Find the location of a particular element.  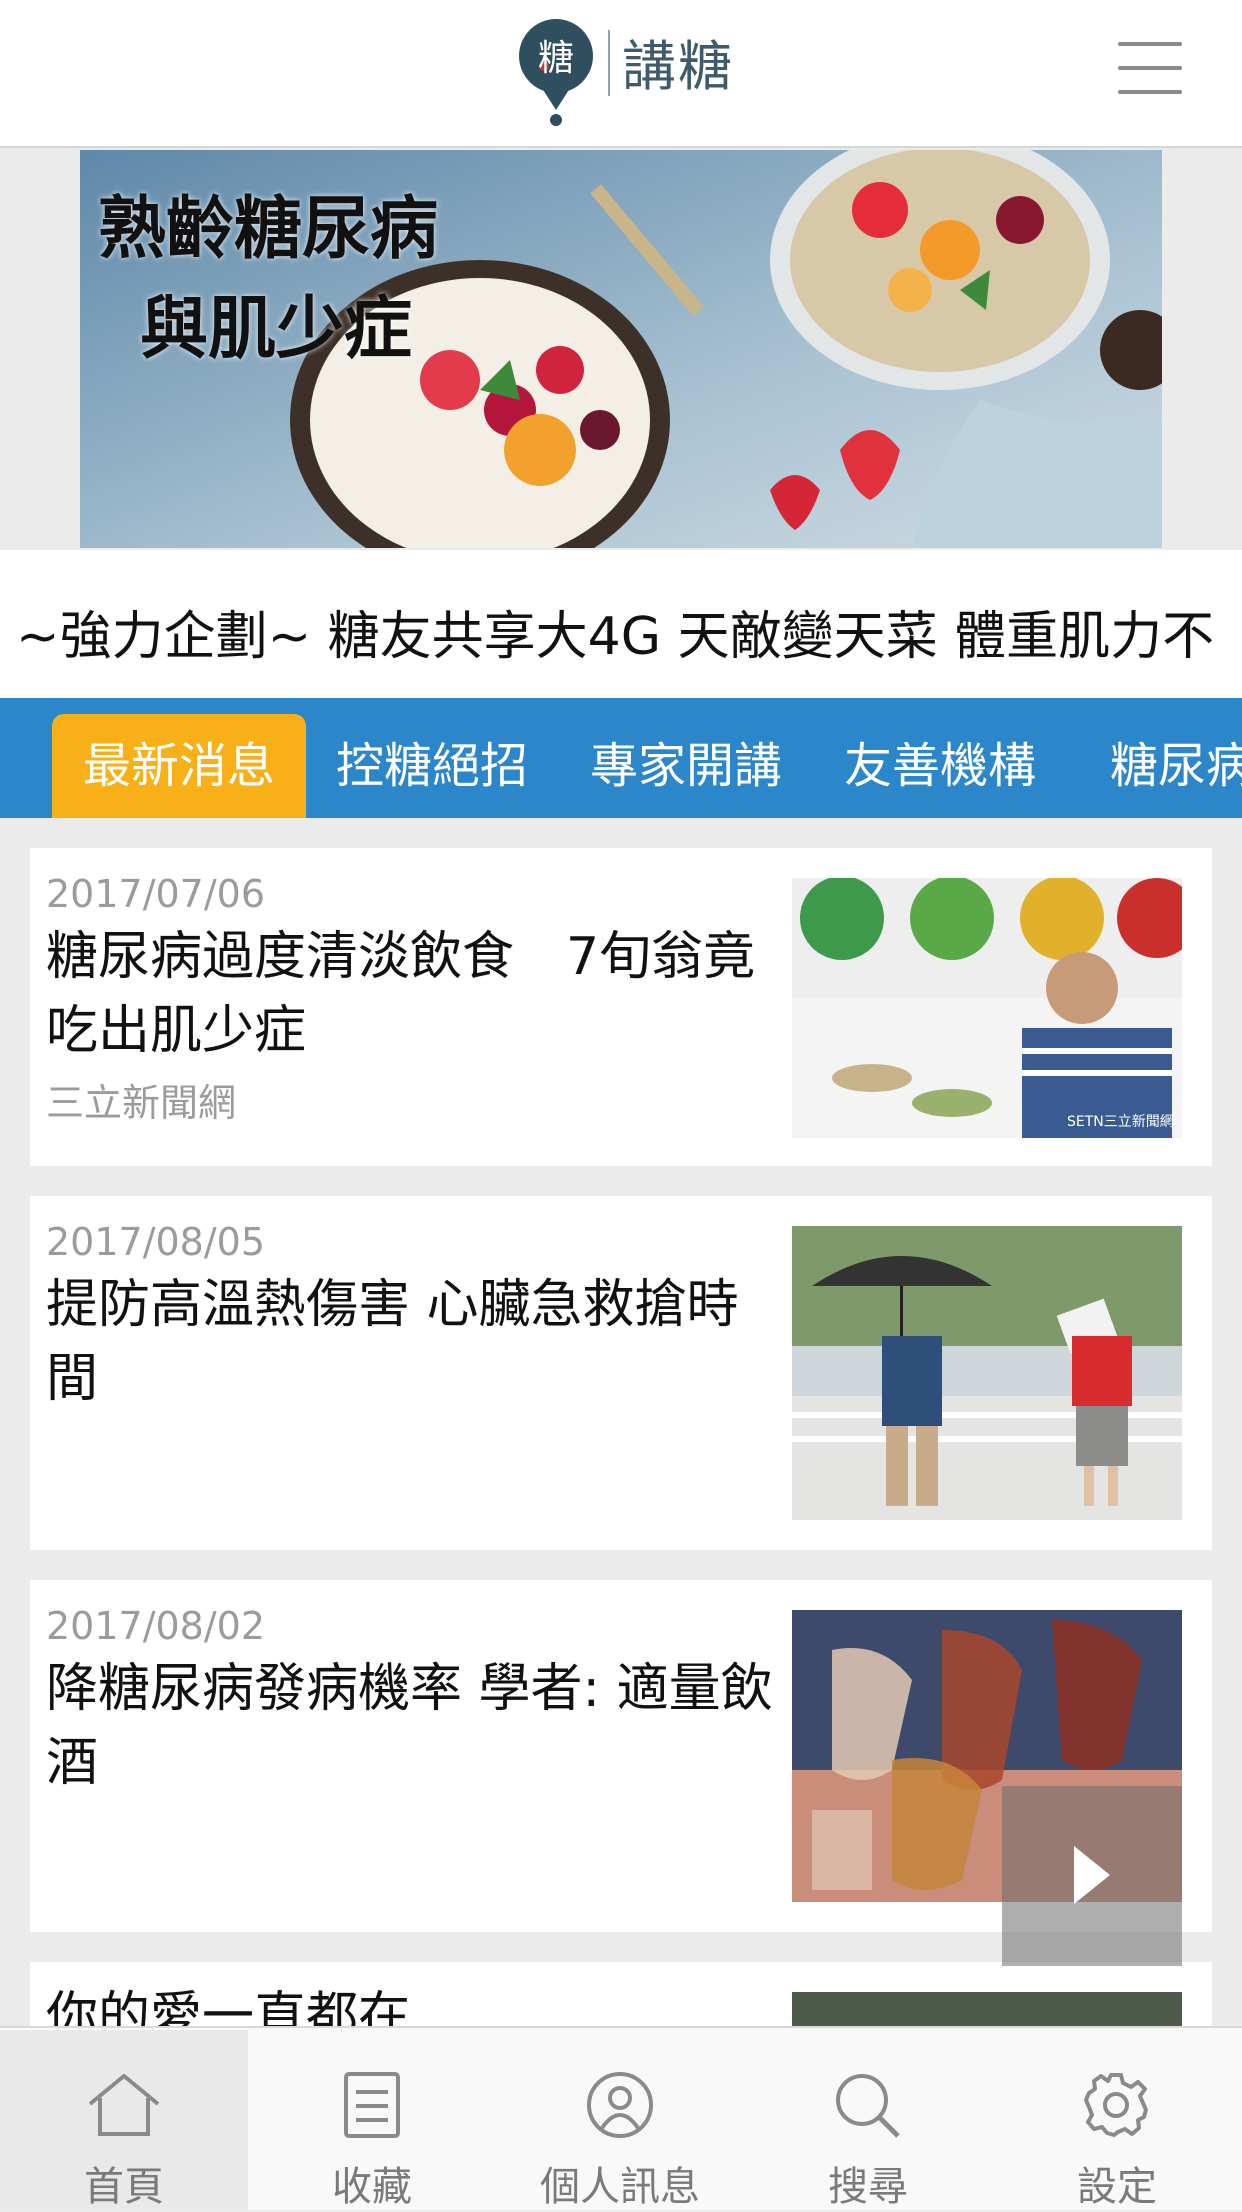

chevron-right-icon is located at coordinates (1092, 1875).